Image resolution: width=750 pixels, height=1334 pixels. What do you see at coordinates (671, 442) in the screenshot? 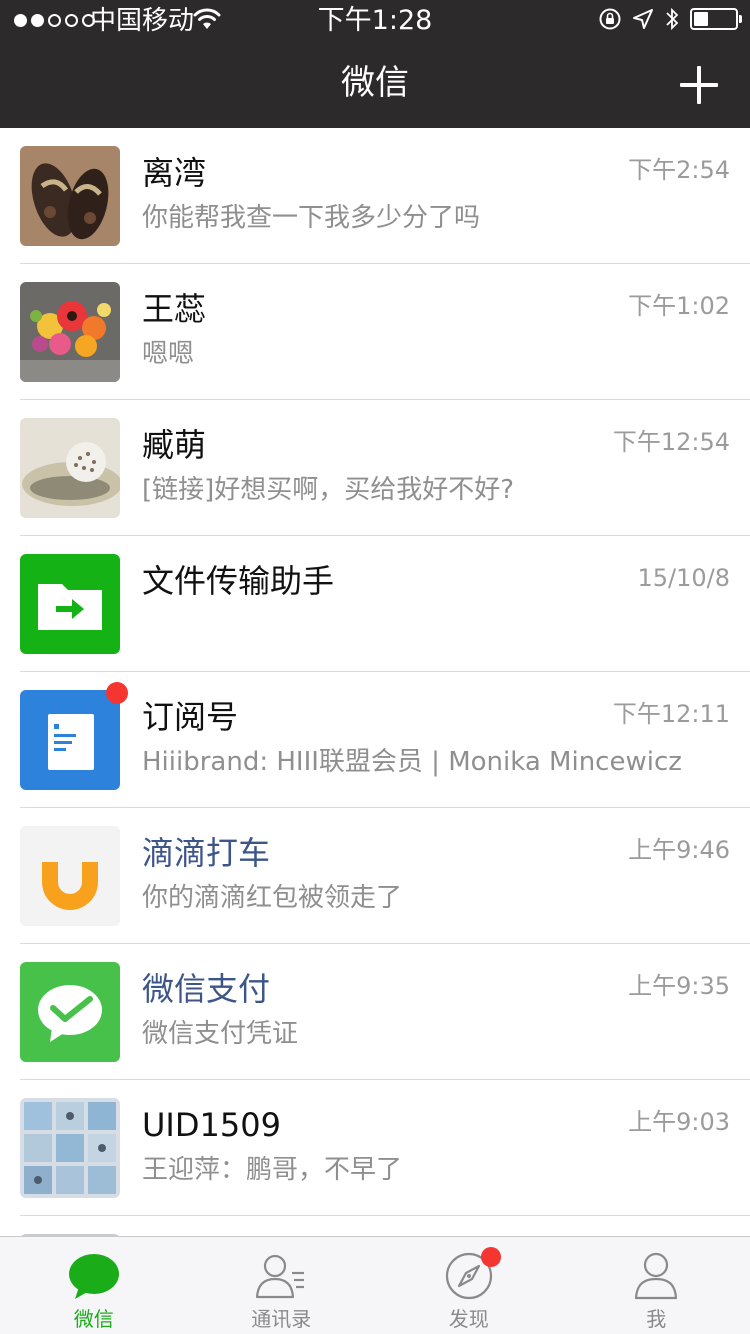
I see `chat-time: 下午12:54` at bounding box center [671, 442].